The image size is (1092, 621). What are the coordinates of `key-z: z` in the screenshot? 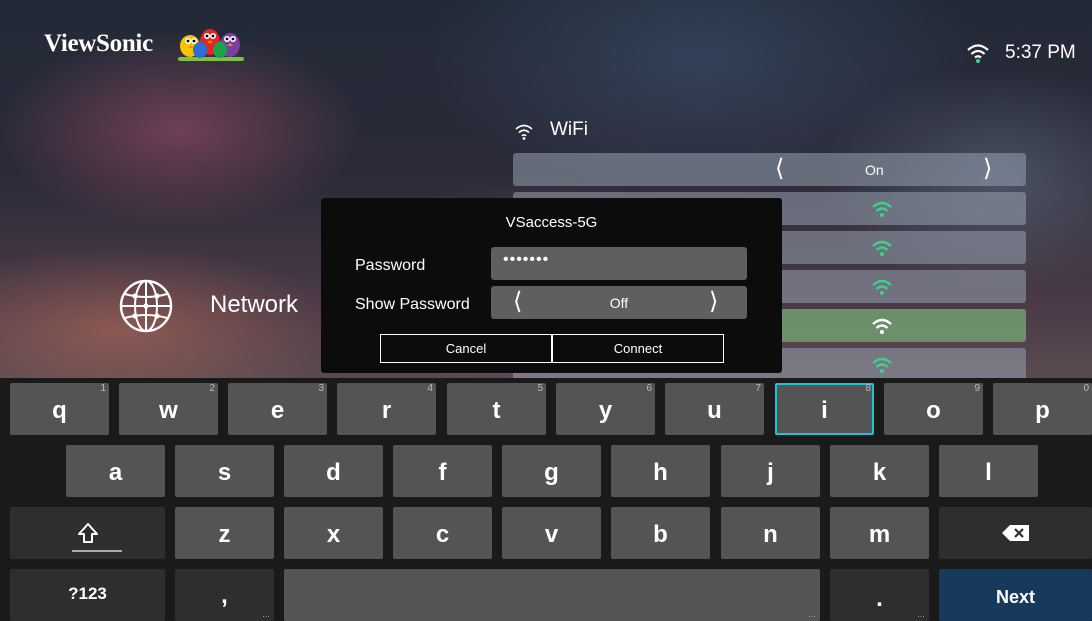 It's located at (224, 533).